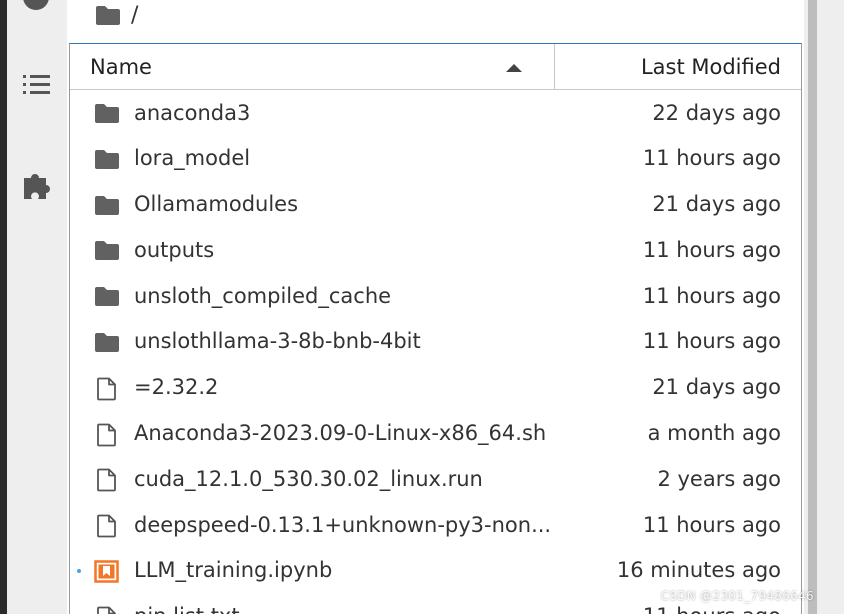  What do you see at coordinates (308, 478) in the screenshot?
I see `file-name: cuda_12.1.0_530.30.02_linux.run` at bounding box center [308, 478].